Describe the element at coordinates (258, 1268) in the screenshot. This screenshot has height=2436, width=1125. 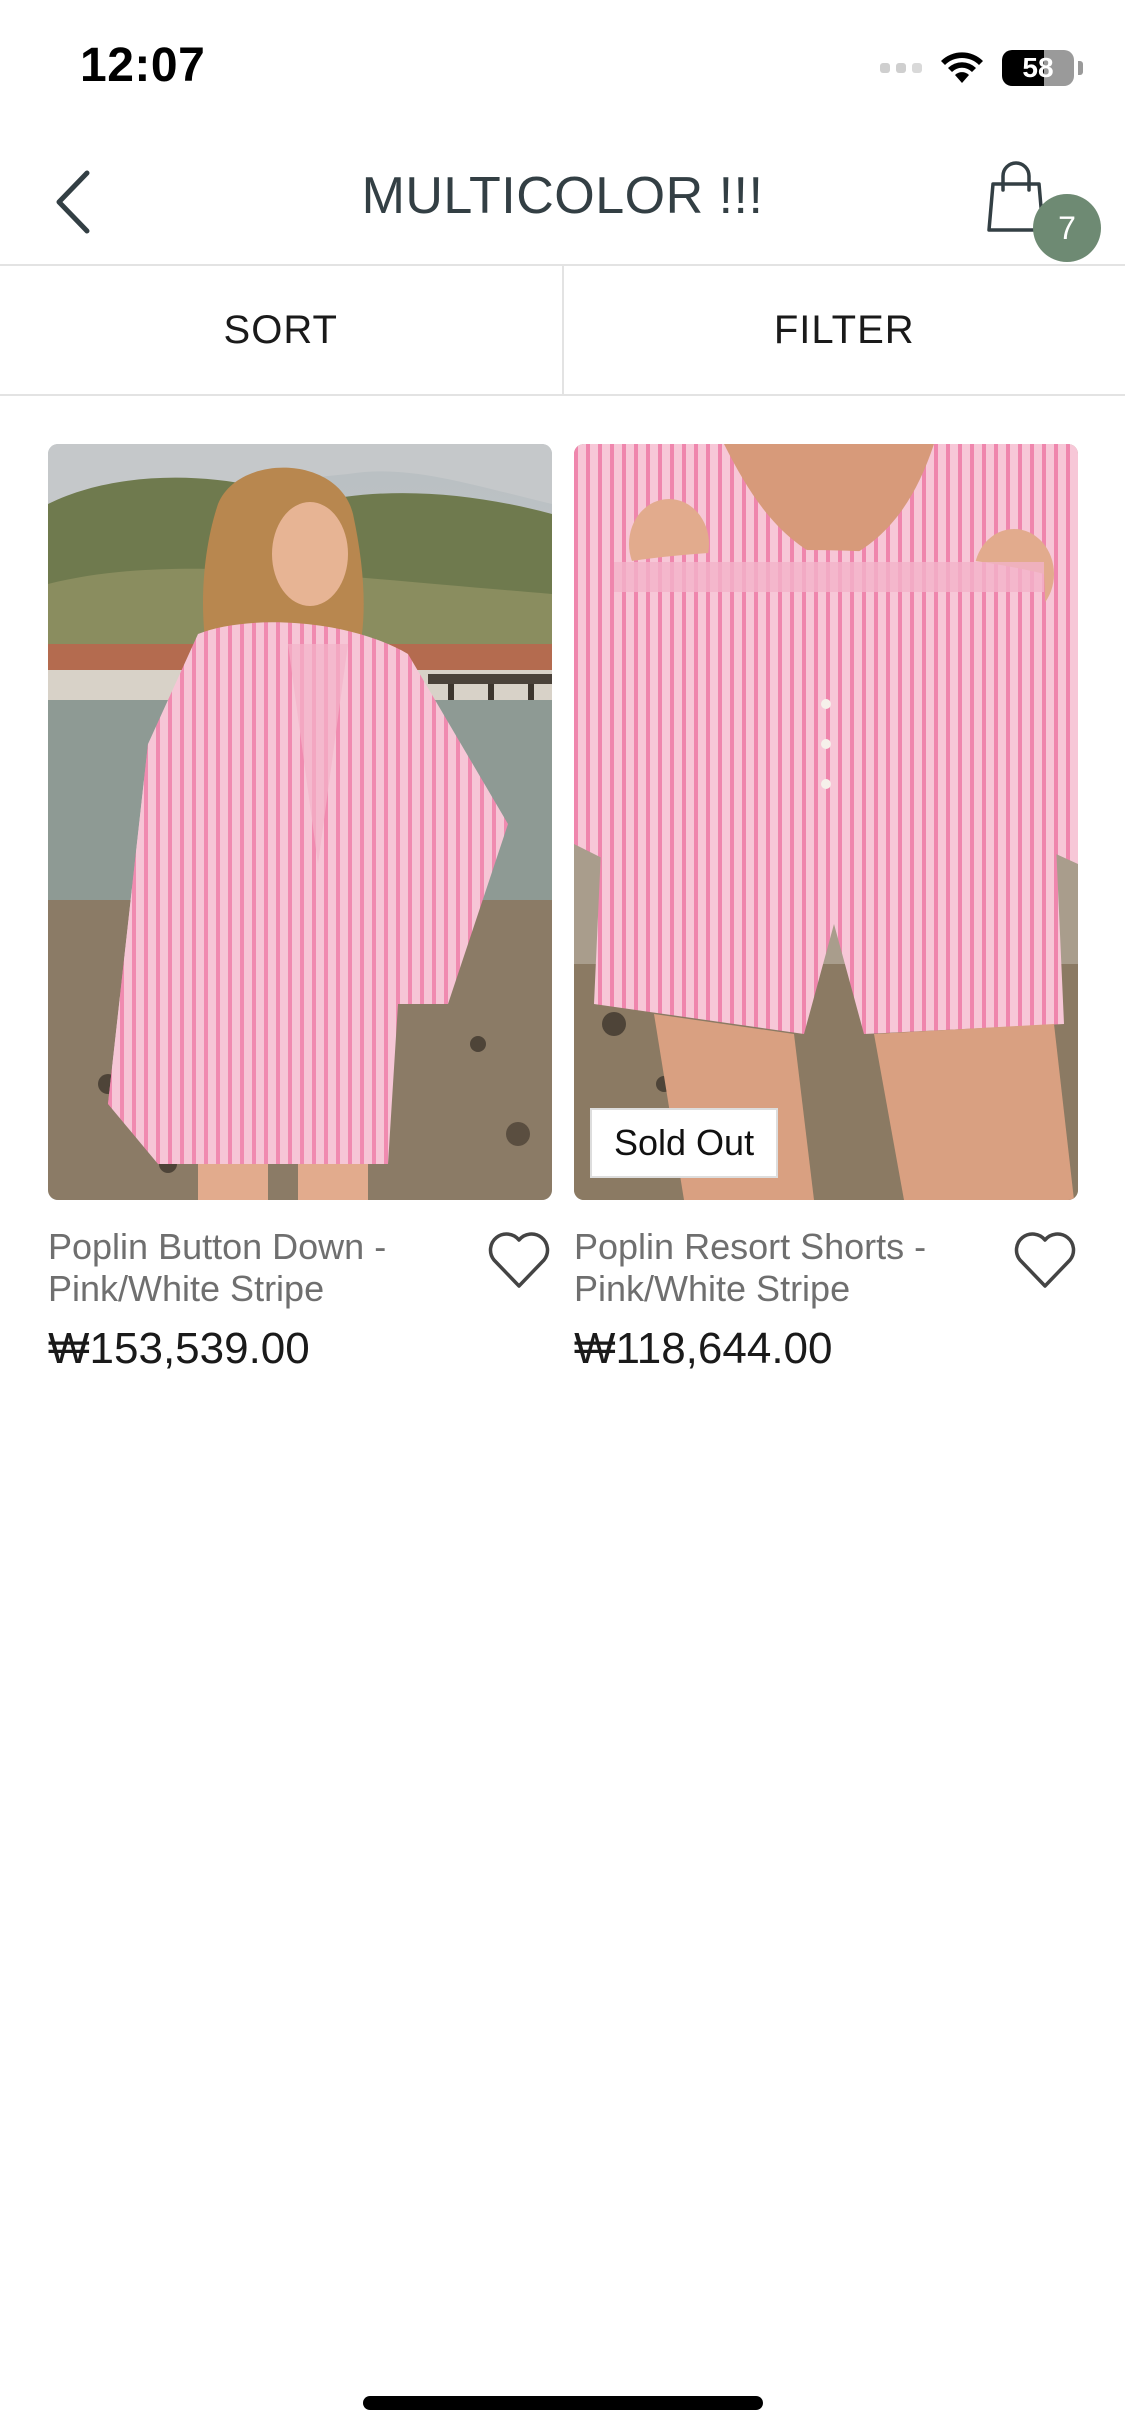
I see `product-name: Poplin Button Down - Pink/White Stripe` at that location.